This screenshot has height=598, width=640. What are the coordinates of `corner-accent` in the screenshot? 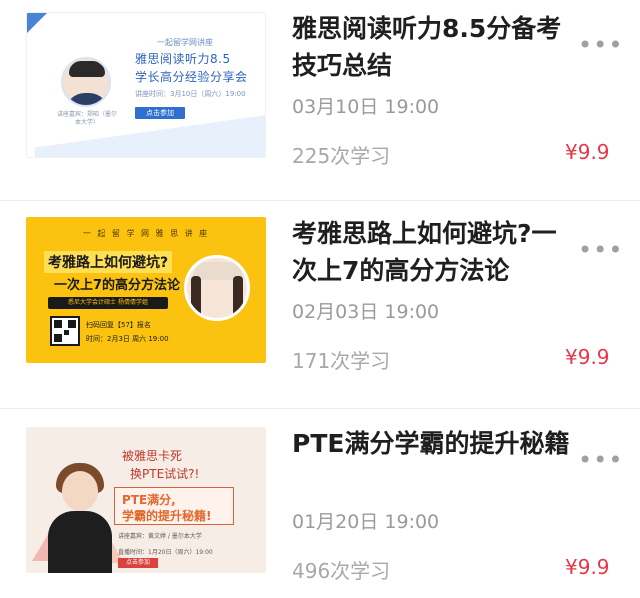 It's located at (37, 23).